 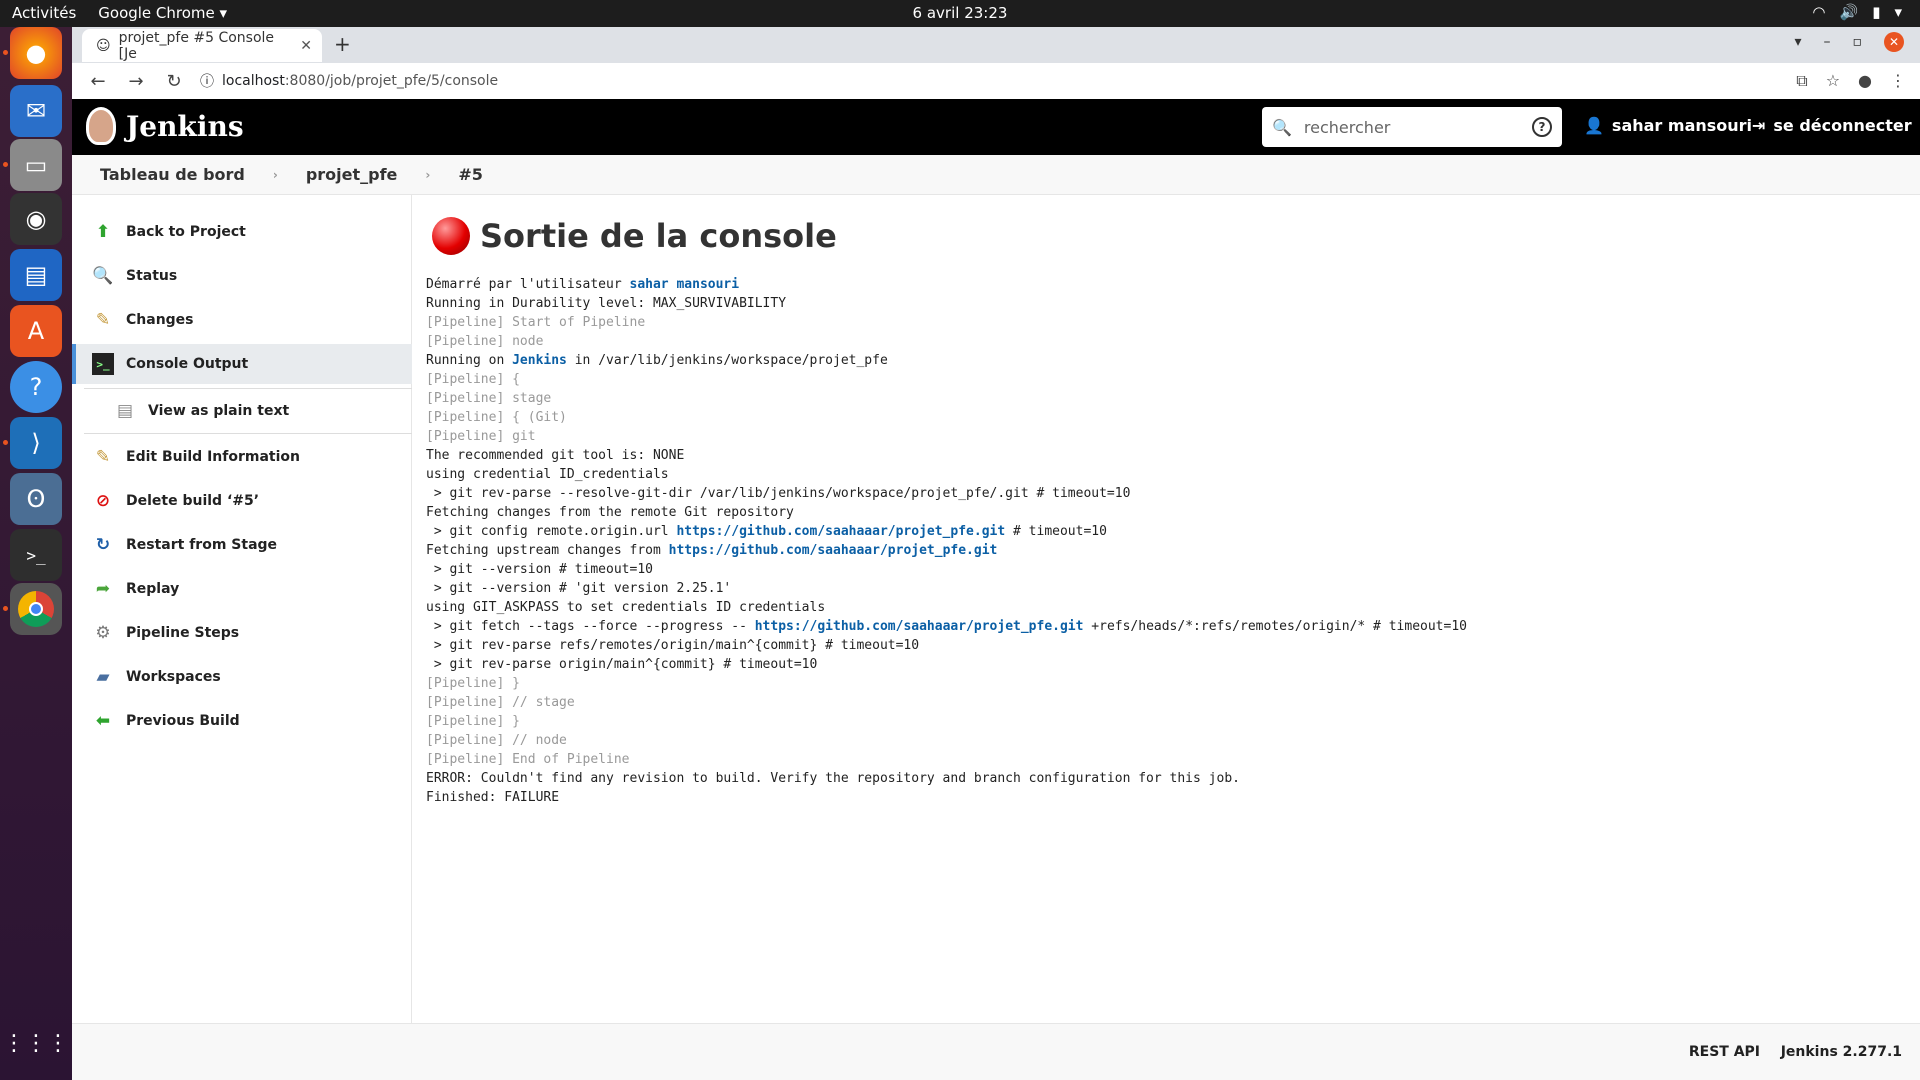 What do you see at coordinates (36, 443) in the screenshot?
I see `vscode-icon: ⟩` at bounding box center [36, 443].